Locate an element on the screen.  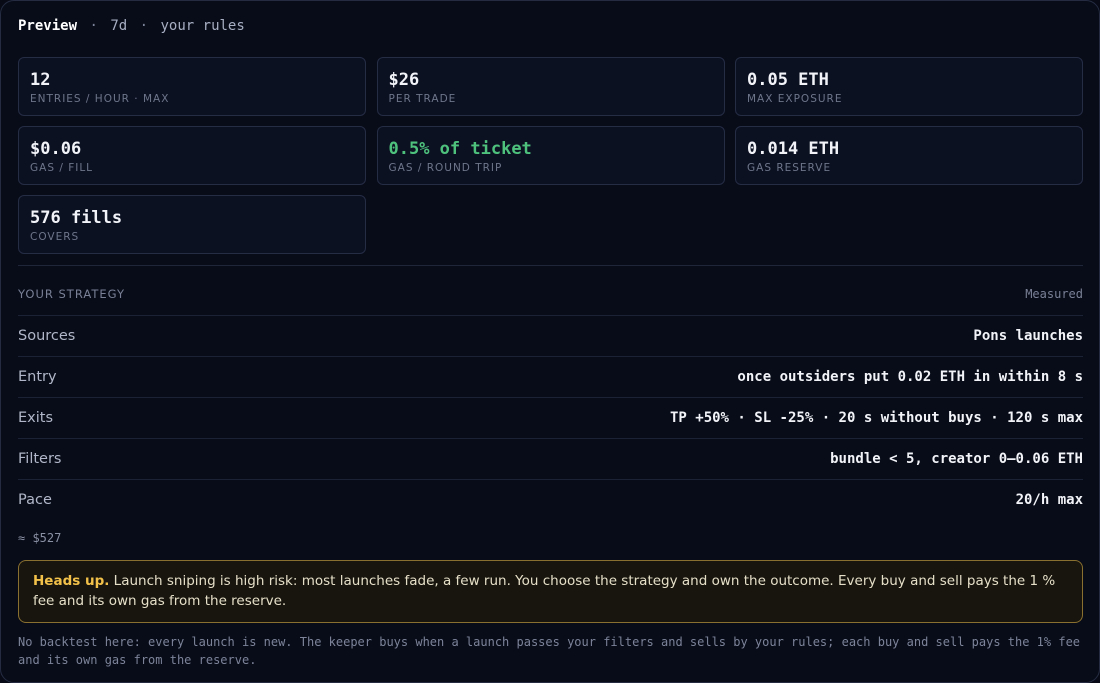
stat-entries-per-hour: 12 ENTRIES / HOUR · MAX is located at coordinates (192, 86).